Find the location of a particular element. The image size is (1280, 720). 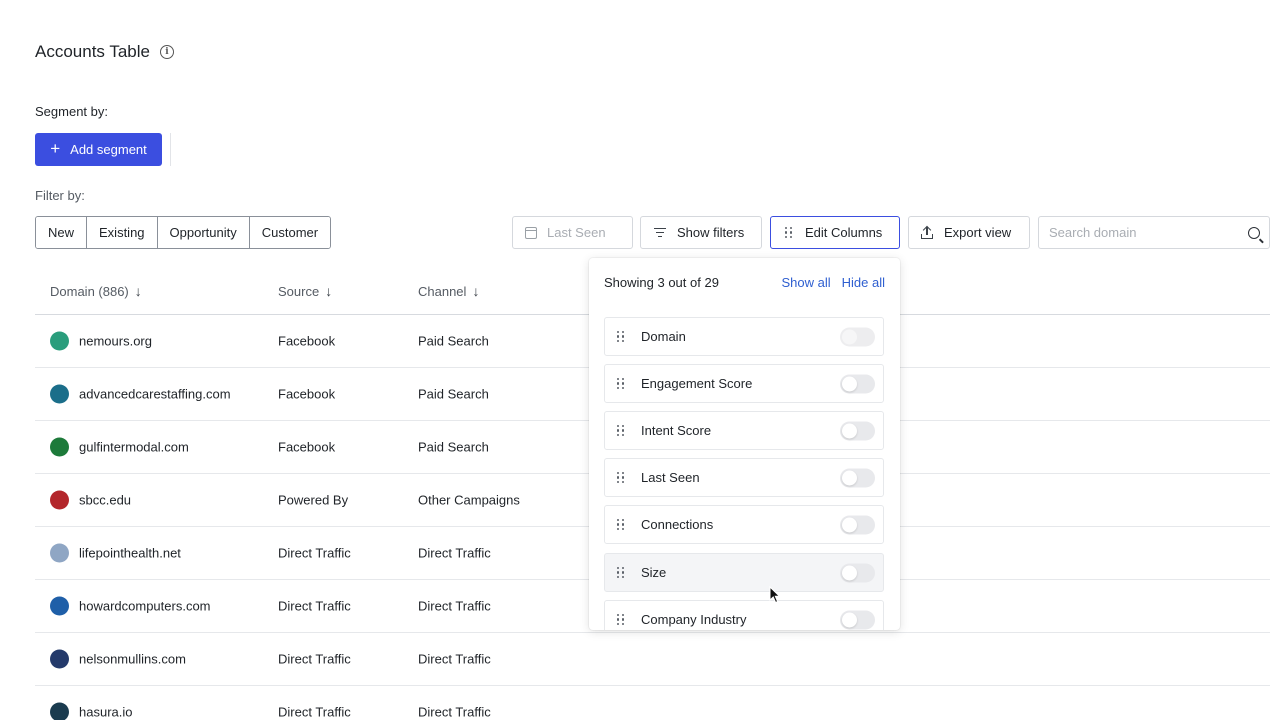

filter-customer-button: Customer is located at coordinates (290, 232).